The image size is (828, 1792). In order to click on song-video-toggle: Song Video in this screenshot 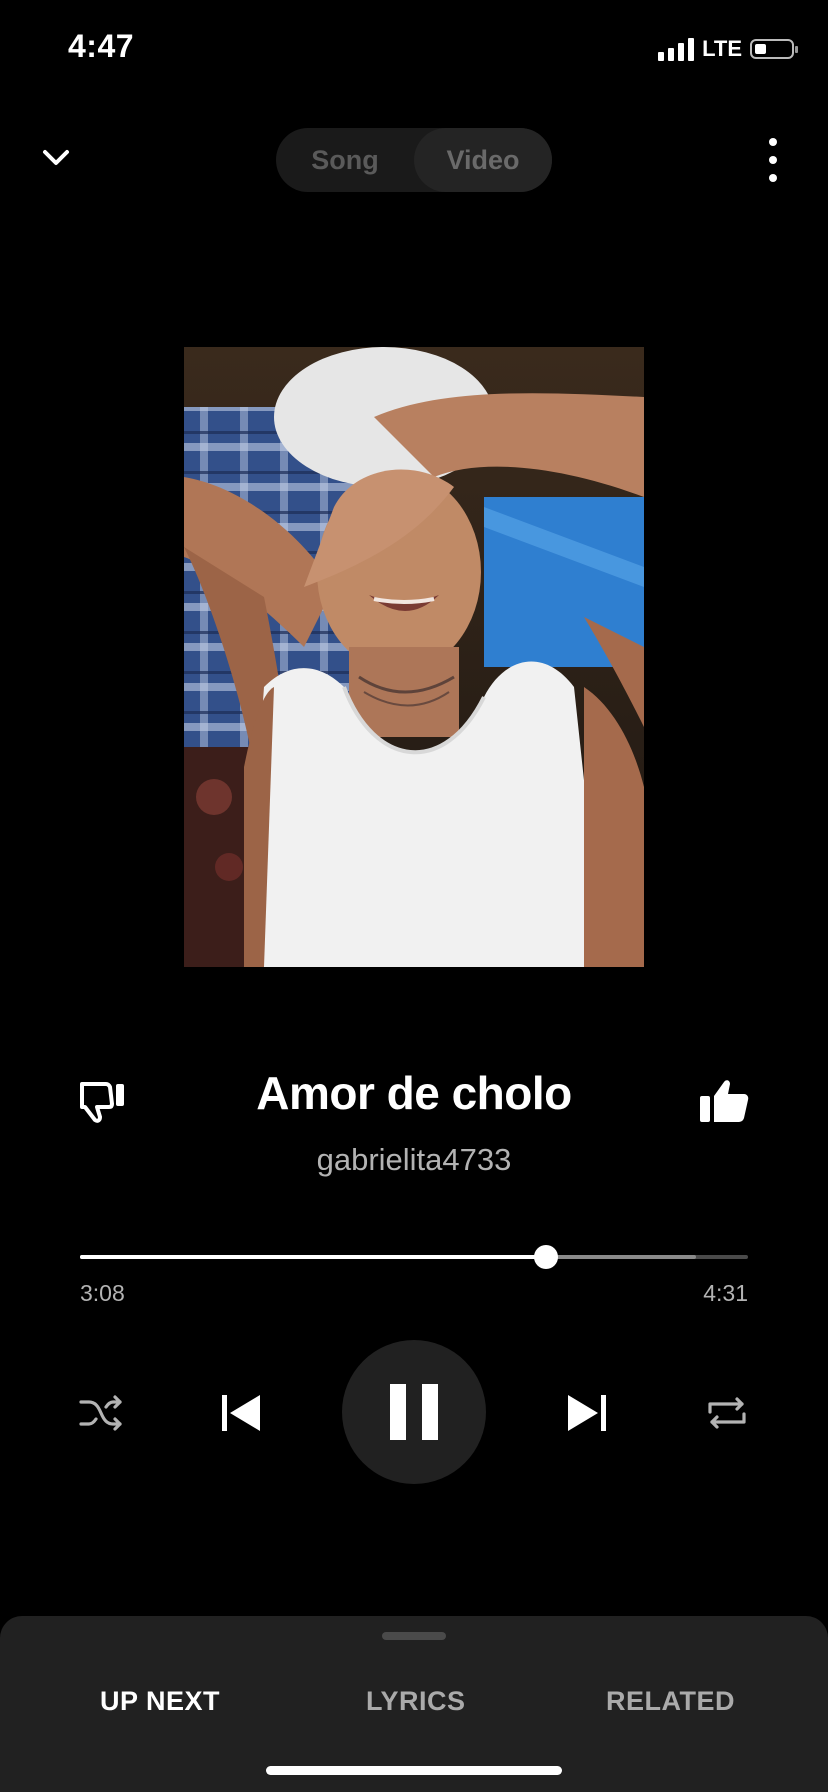, I will do `click(414, 160)`.